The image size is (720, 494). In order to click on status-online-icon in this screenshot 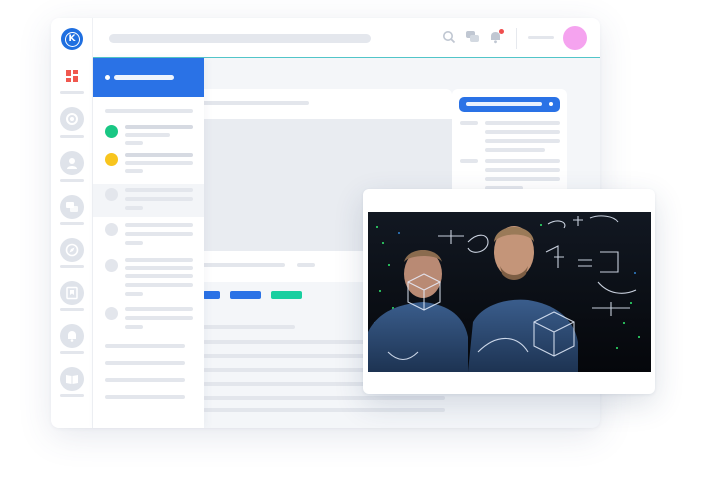, I will do `click(111, 131)`.